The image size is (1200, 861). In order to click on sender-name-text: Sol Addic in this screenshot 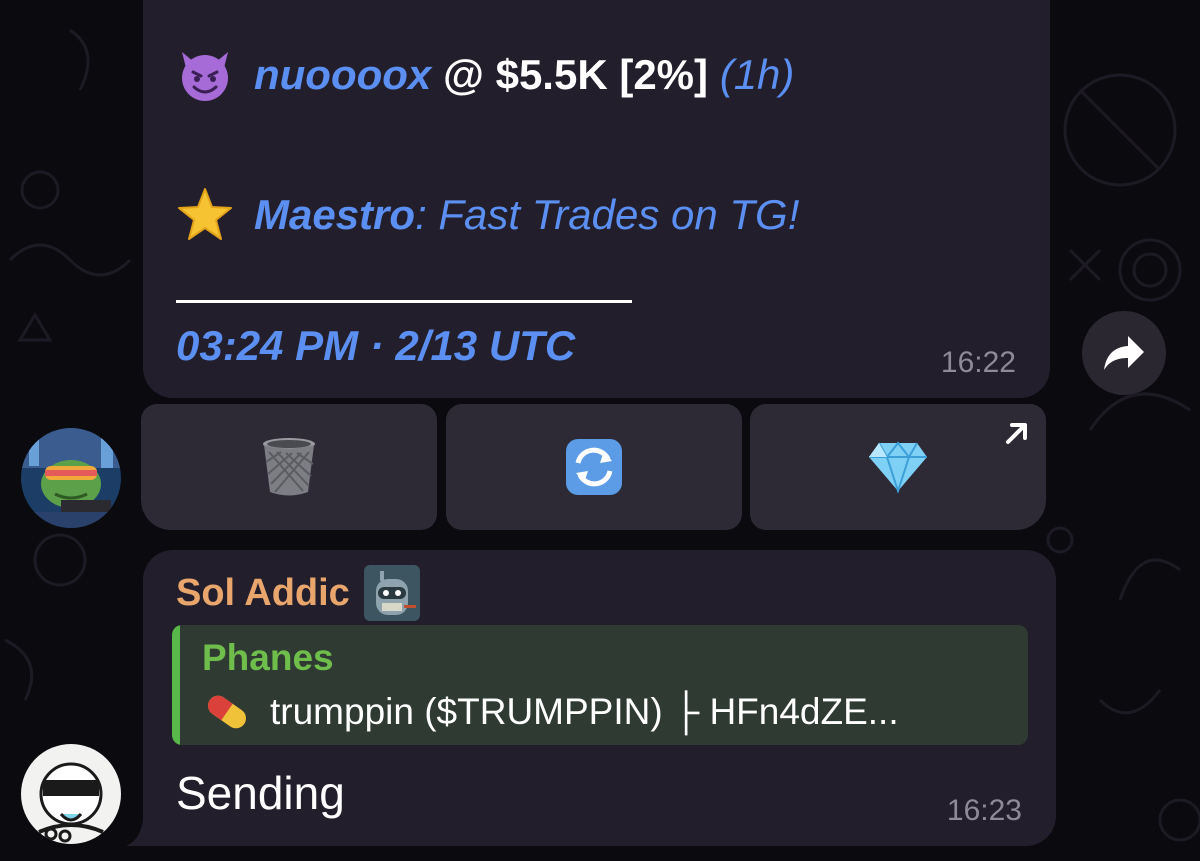, I will do `click(263, 592)`.